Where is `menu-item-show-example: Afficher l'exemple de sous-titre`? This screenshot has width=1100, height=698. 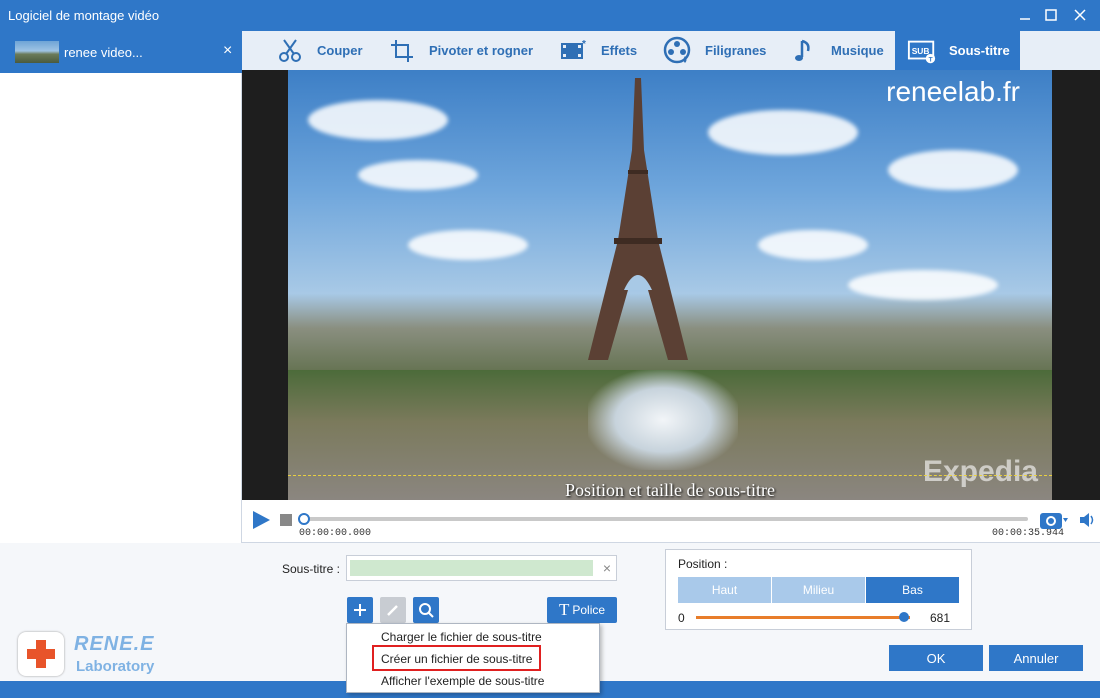
menu-item-show-example: Afficher l'exemple de sous-titre is located at coordinates (462, 681).